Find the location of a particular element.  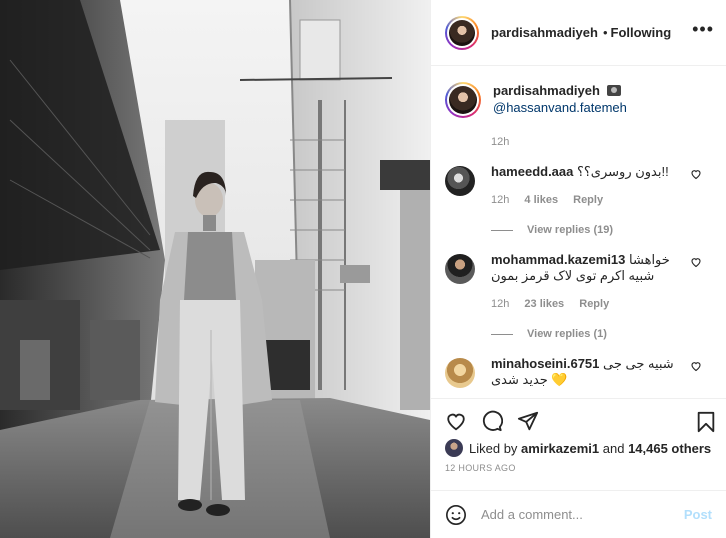

caption-body: pardisahmadiyeh @hassanvand.fatemeh is located at coordinates (560, 100).